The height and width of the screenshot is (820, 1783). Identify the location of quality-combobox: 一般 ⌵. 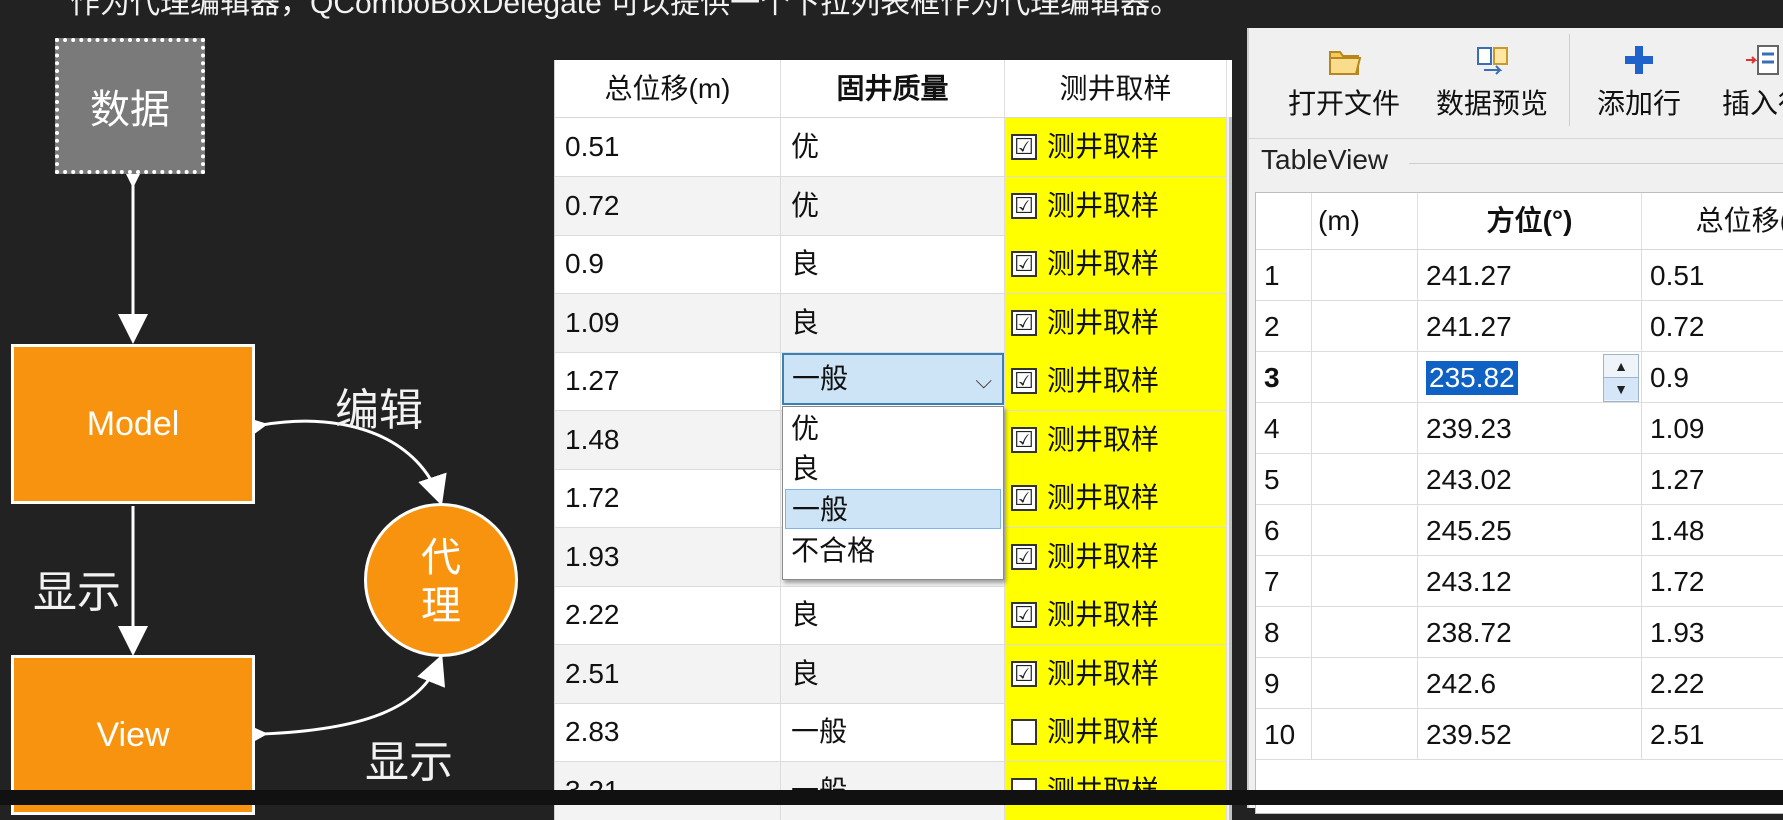
(893, 379).